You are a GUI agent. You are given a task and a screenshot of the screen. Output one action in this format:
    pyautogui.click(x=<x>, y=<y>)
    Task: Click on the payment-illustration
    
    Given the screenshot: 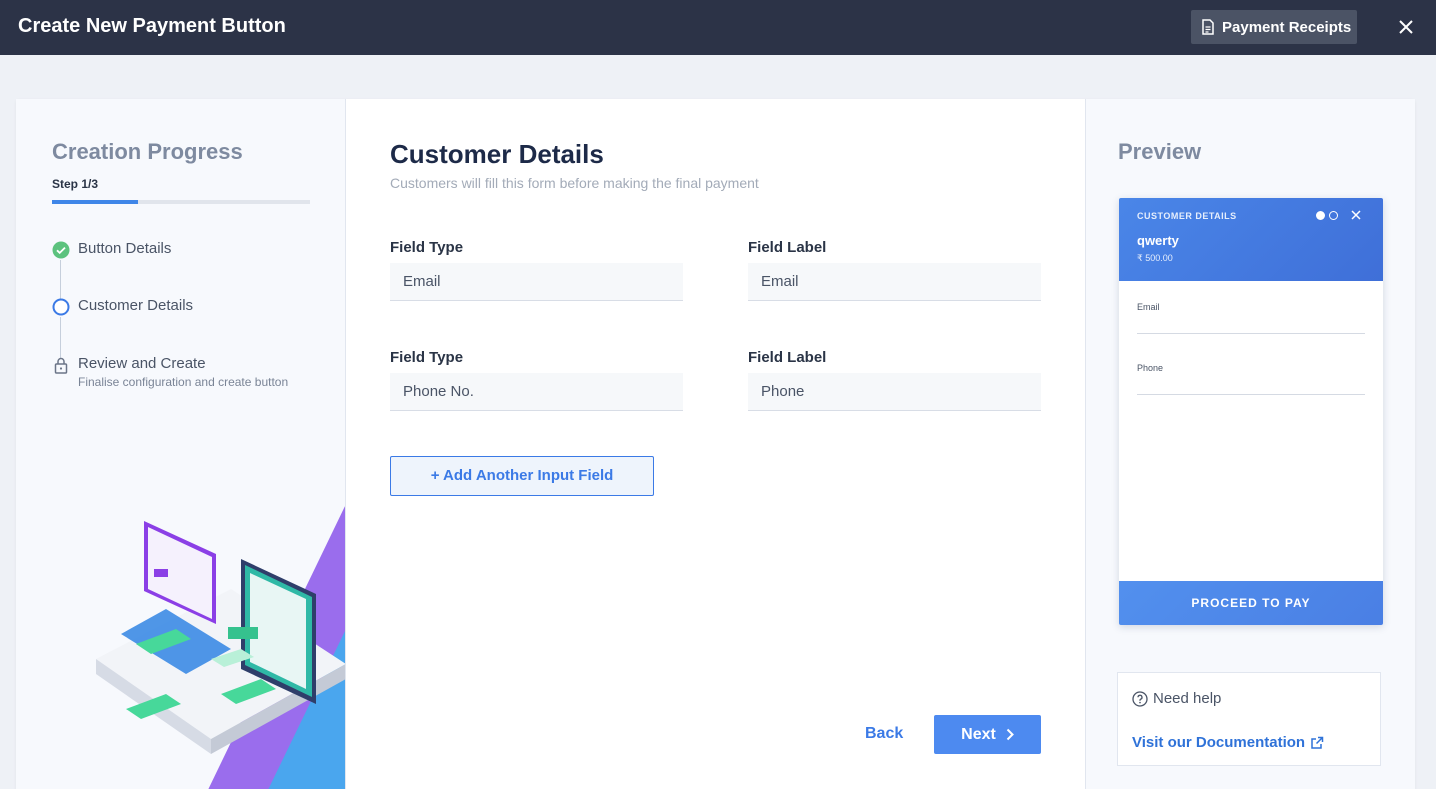 What is the action you would take?
    pyautogui.click(x=220, y=647)
    